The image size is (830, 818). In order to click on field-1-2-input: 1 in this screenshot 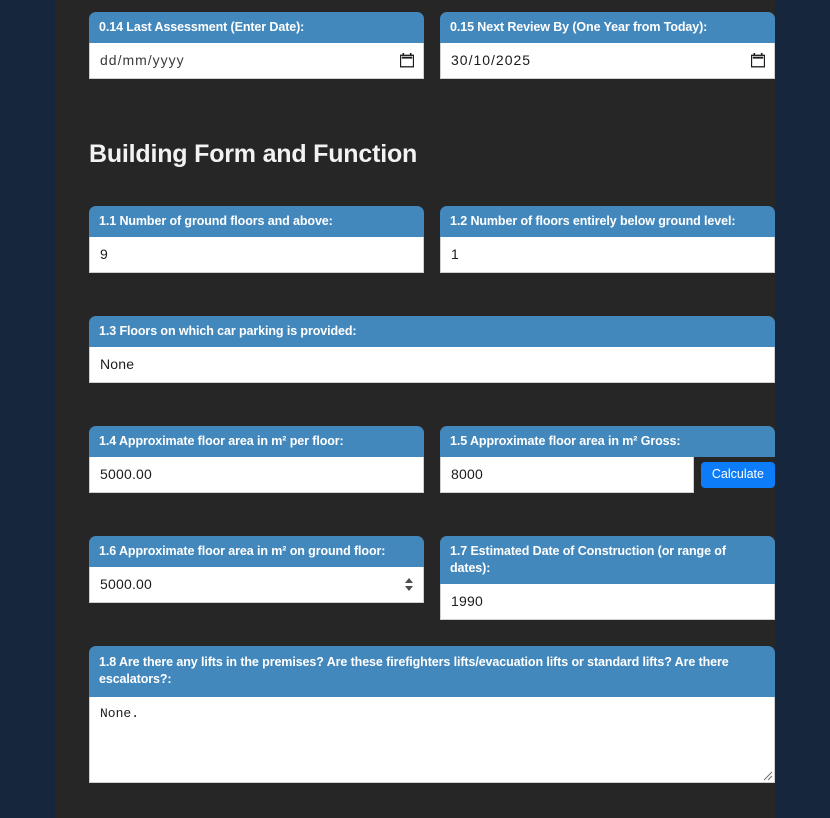, I will do `click(607, 254)`.